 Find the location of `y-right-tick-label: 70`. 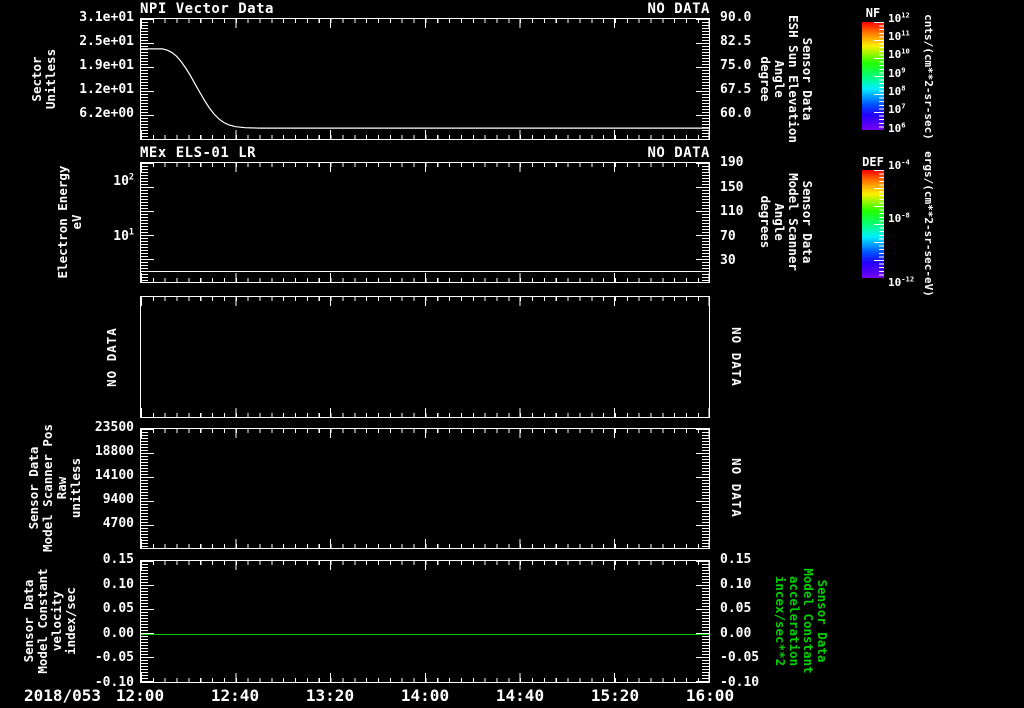

y-right-tick-label: 70 is located at coordinates (728, 237).